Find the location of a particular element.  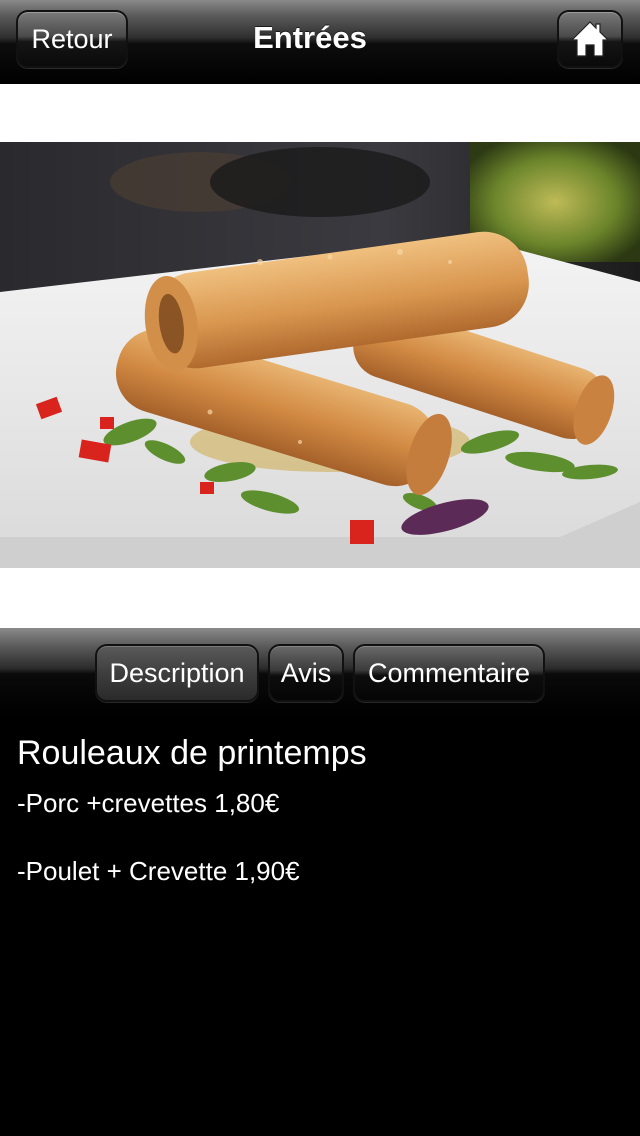

page-title: Entrées is located at coordinates (310, 37).